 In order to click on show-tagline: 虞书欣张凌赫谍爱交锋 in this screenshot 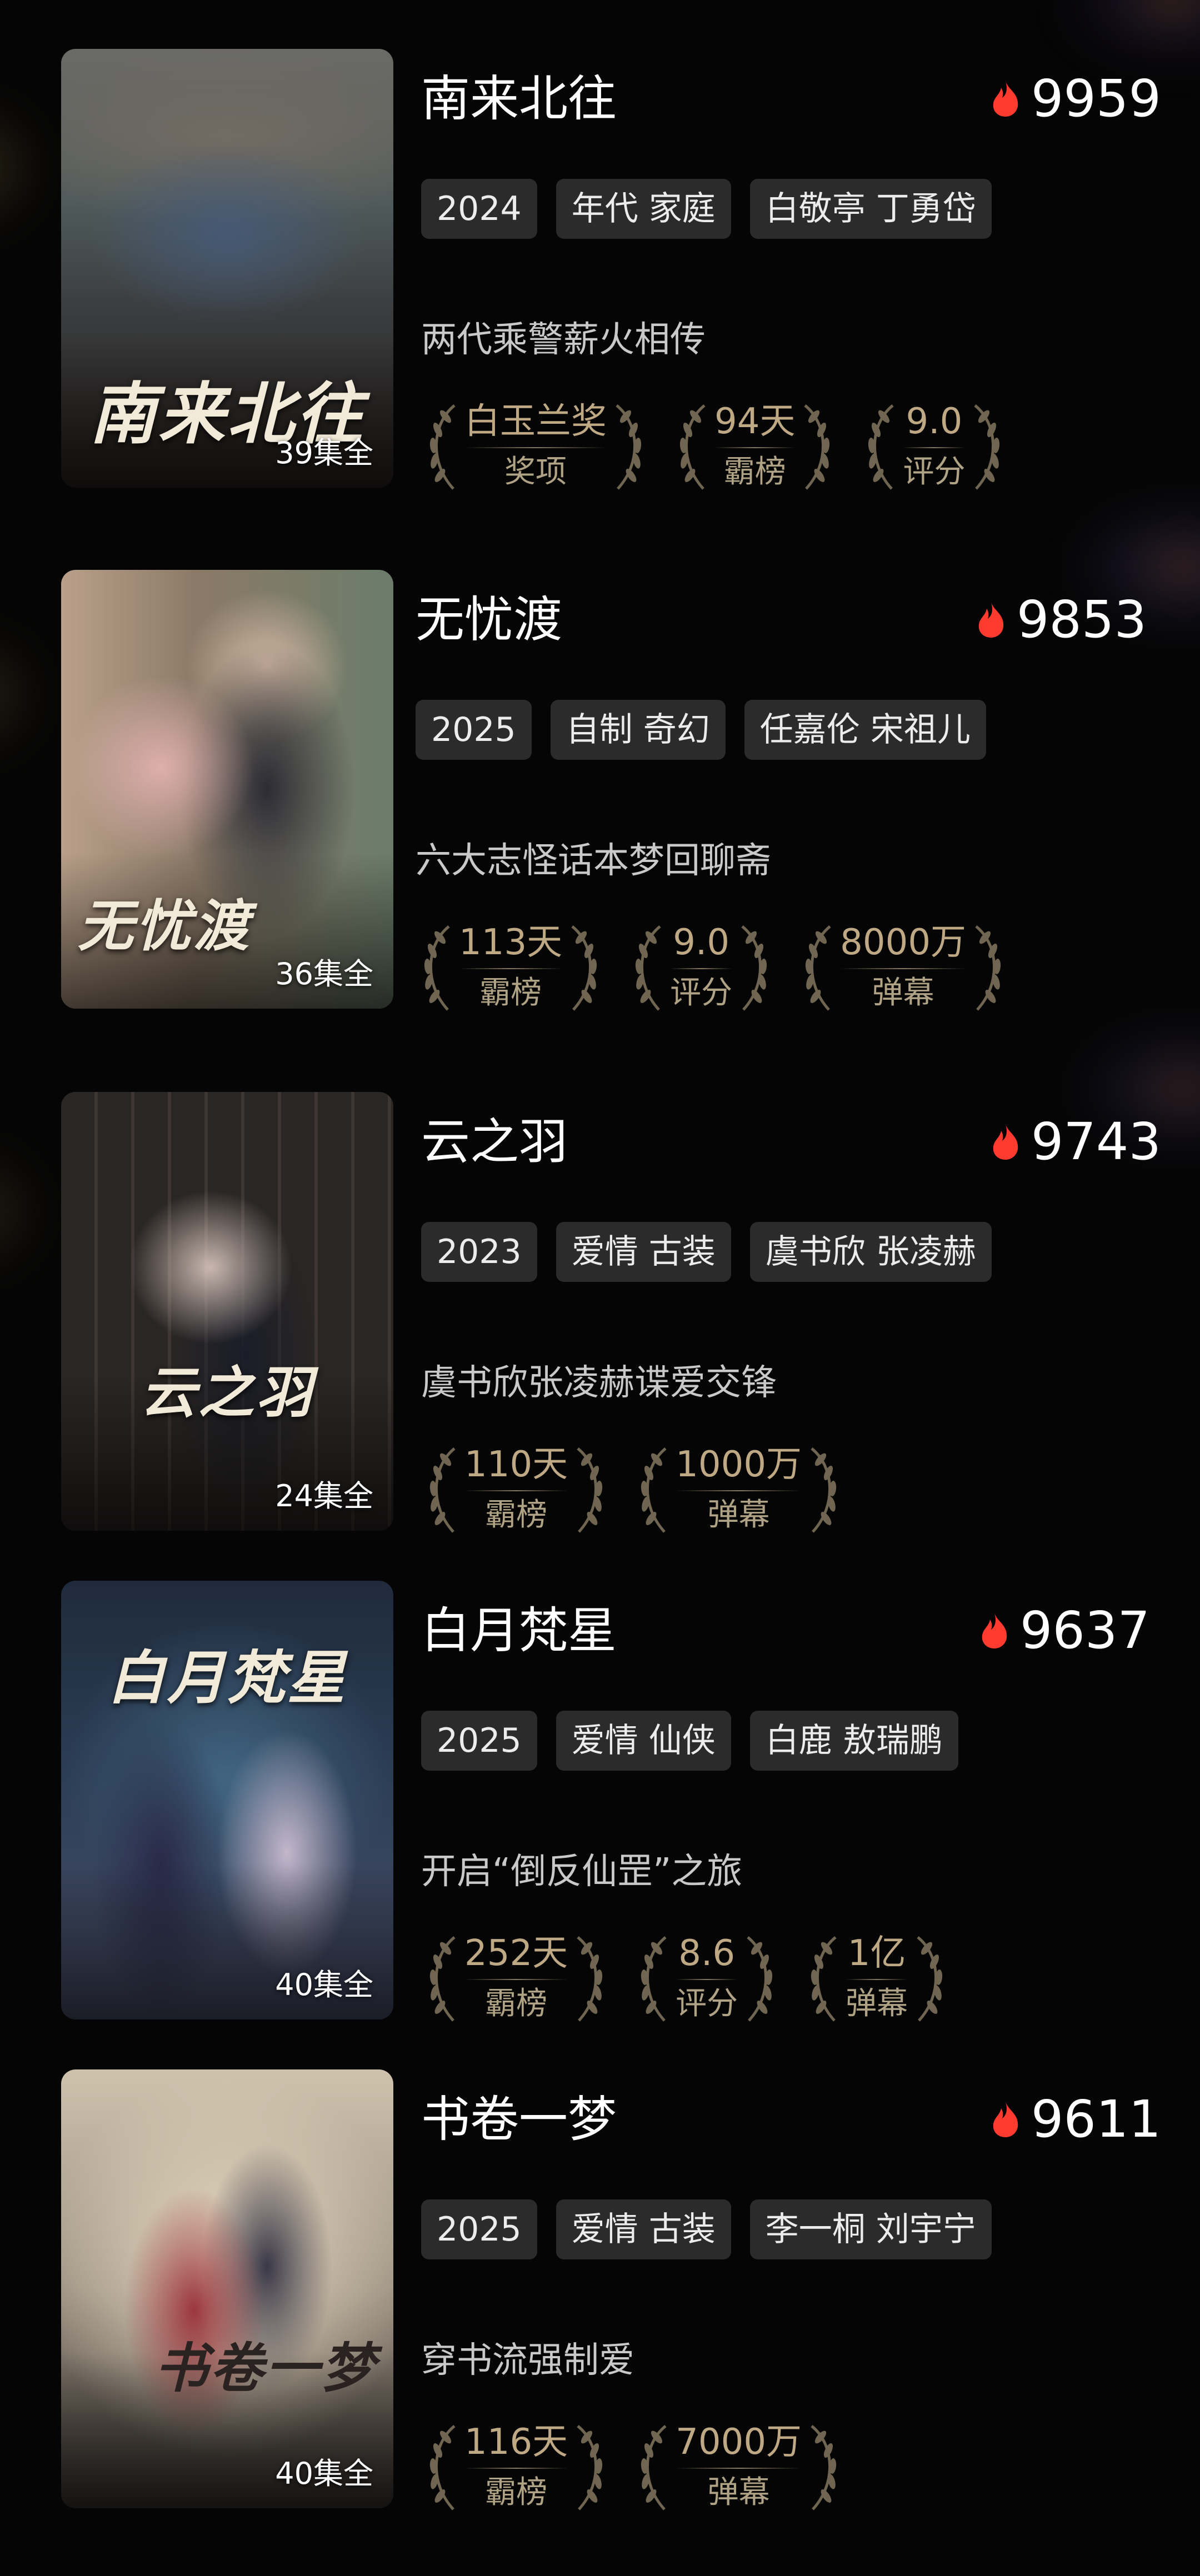, I will do `click(599, 1383)`.